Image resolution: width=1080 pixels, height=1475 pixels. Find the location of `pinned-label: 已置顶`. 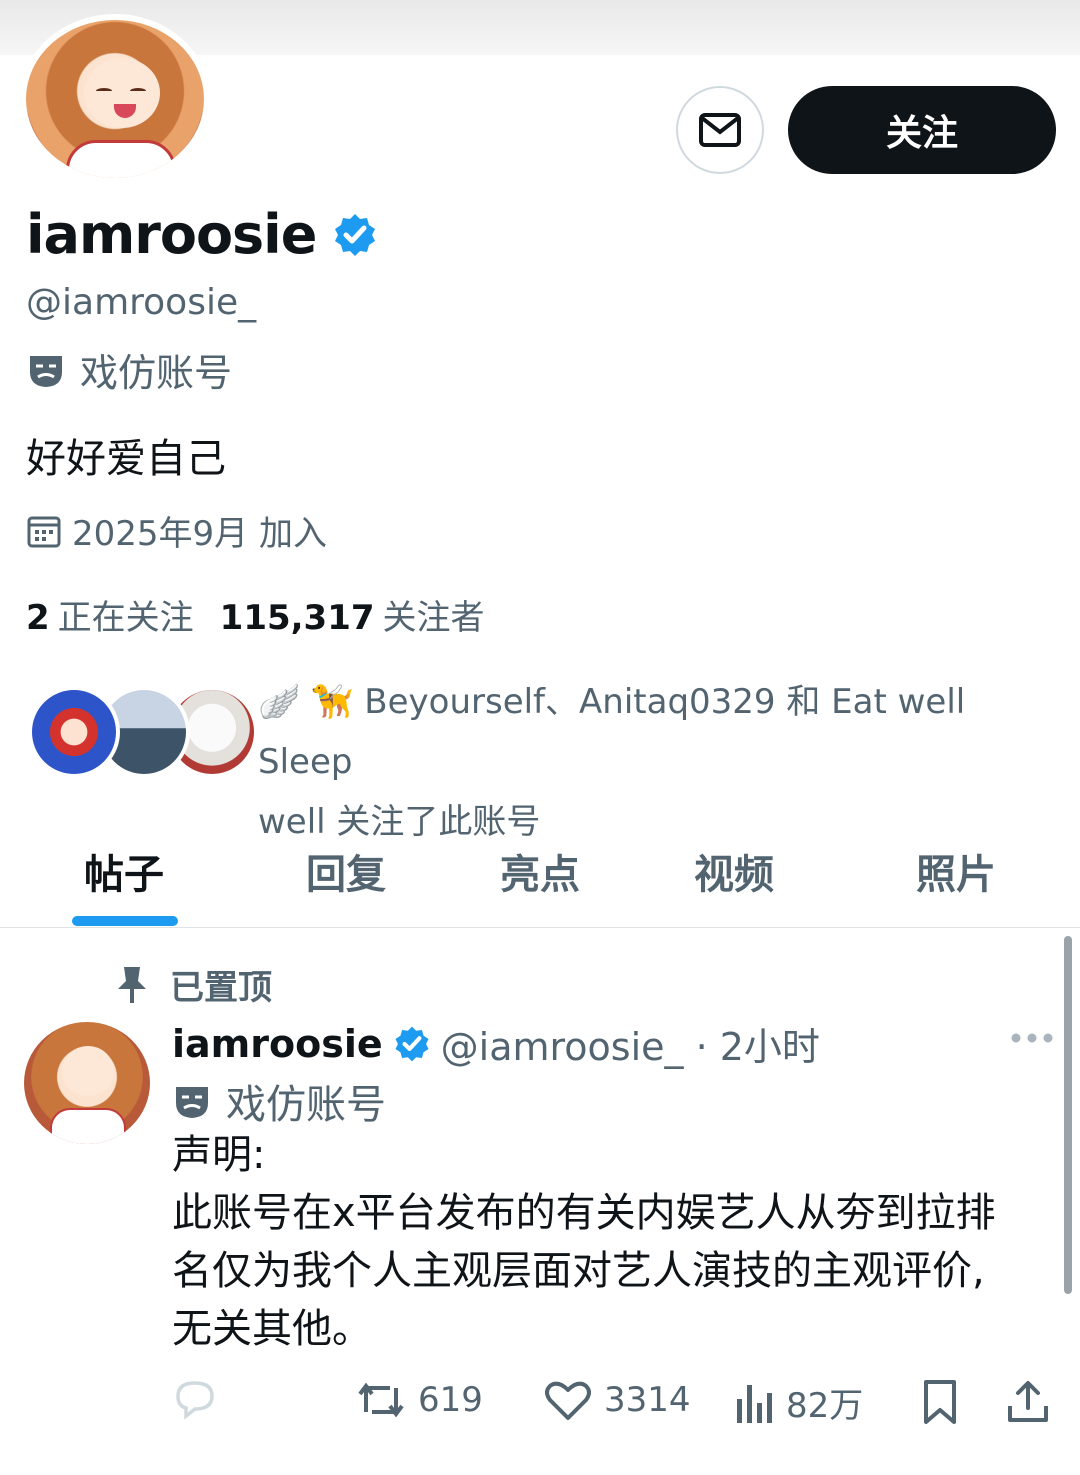

pinned-label: 已置顶 is located at coordinates (194, 984).